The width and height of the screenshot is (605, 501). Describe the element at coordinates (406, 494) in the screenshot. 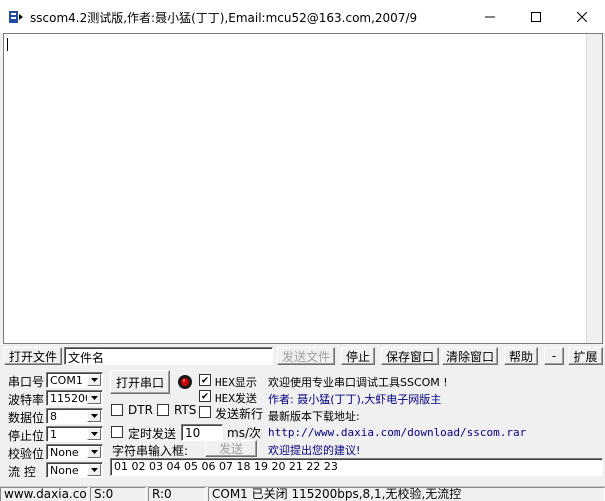

I see `status-port: COM1 已关闭 115200bps,8,1,无校验,无流控` at that location.